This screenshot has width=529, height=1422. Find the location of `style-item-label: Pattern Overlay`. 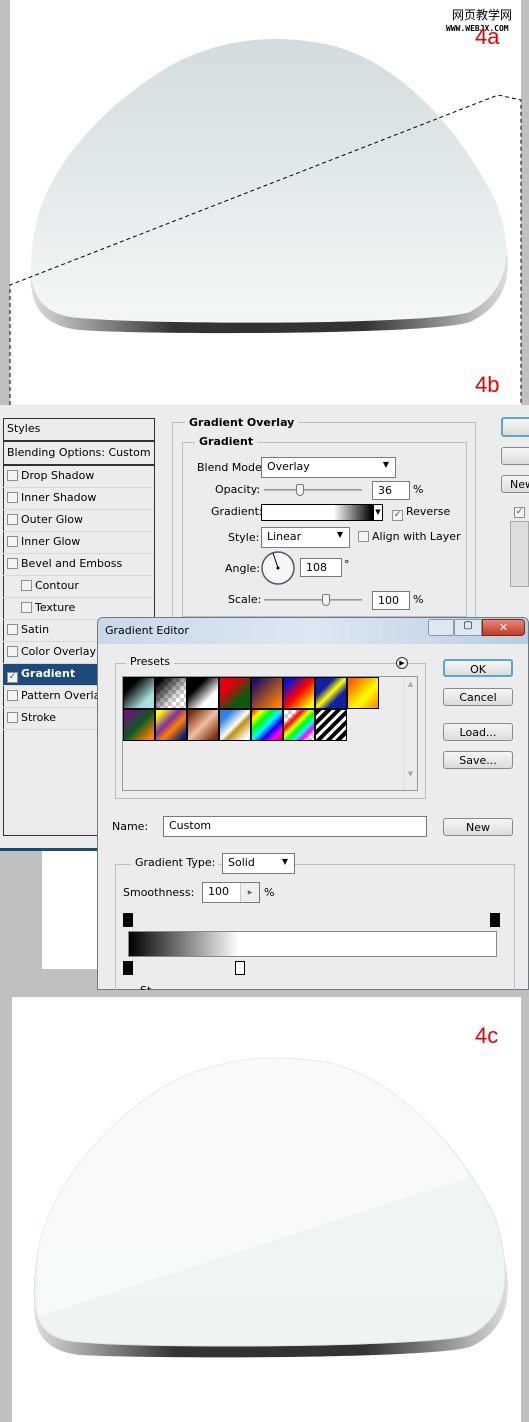

style-item-label: Pattern Overlay is located at coordinates (64, 695).